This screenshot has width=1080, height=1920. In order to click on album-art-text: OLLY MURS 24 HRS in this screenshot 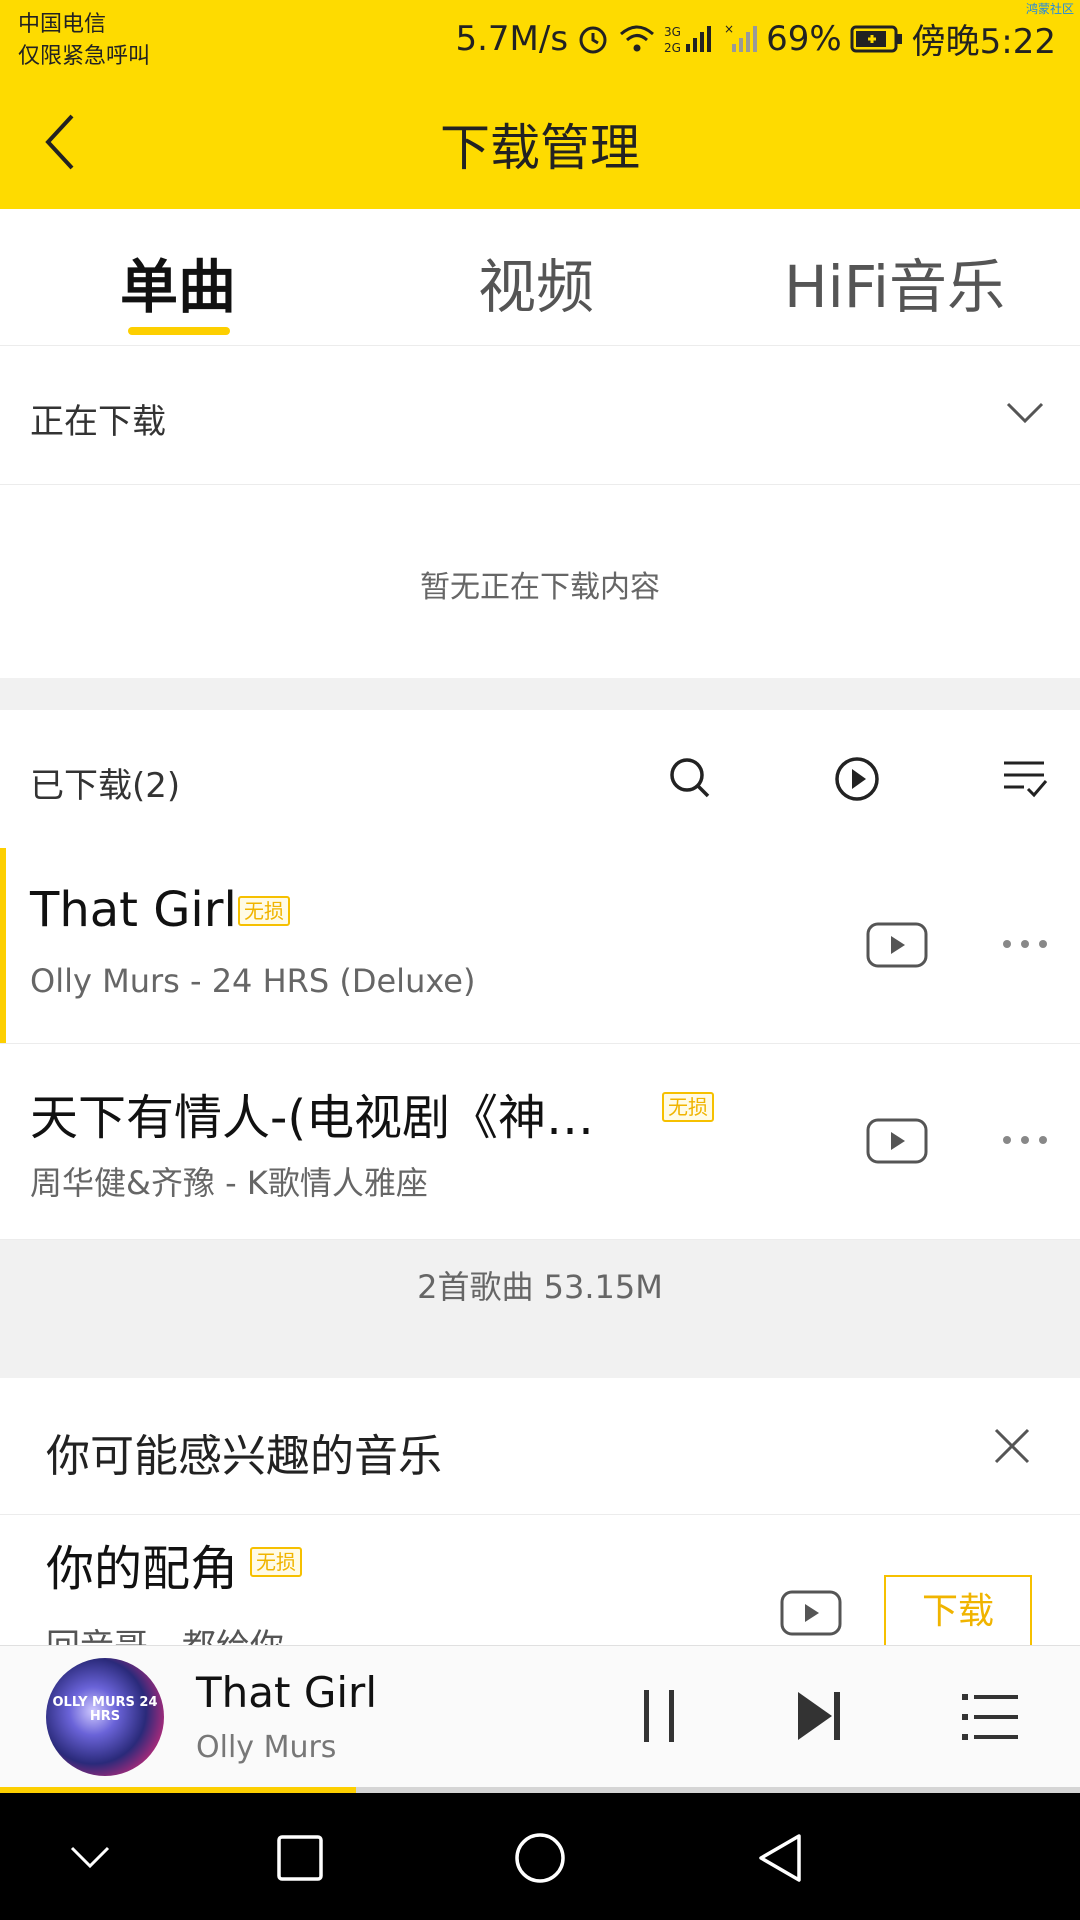, I will do `click(105, 1709)`.